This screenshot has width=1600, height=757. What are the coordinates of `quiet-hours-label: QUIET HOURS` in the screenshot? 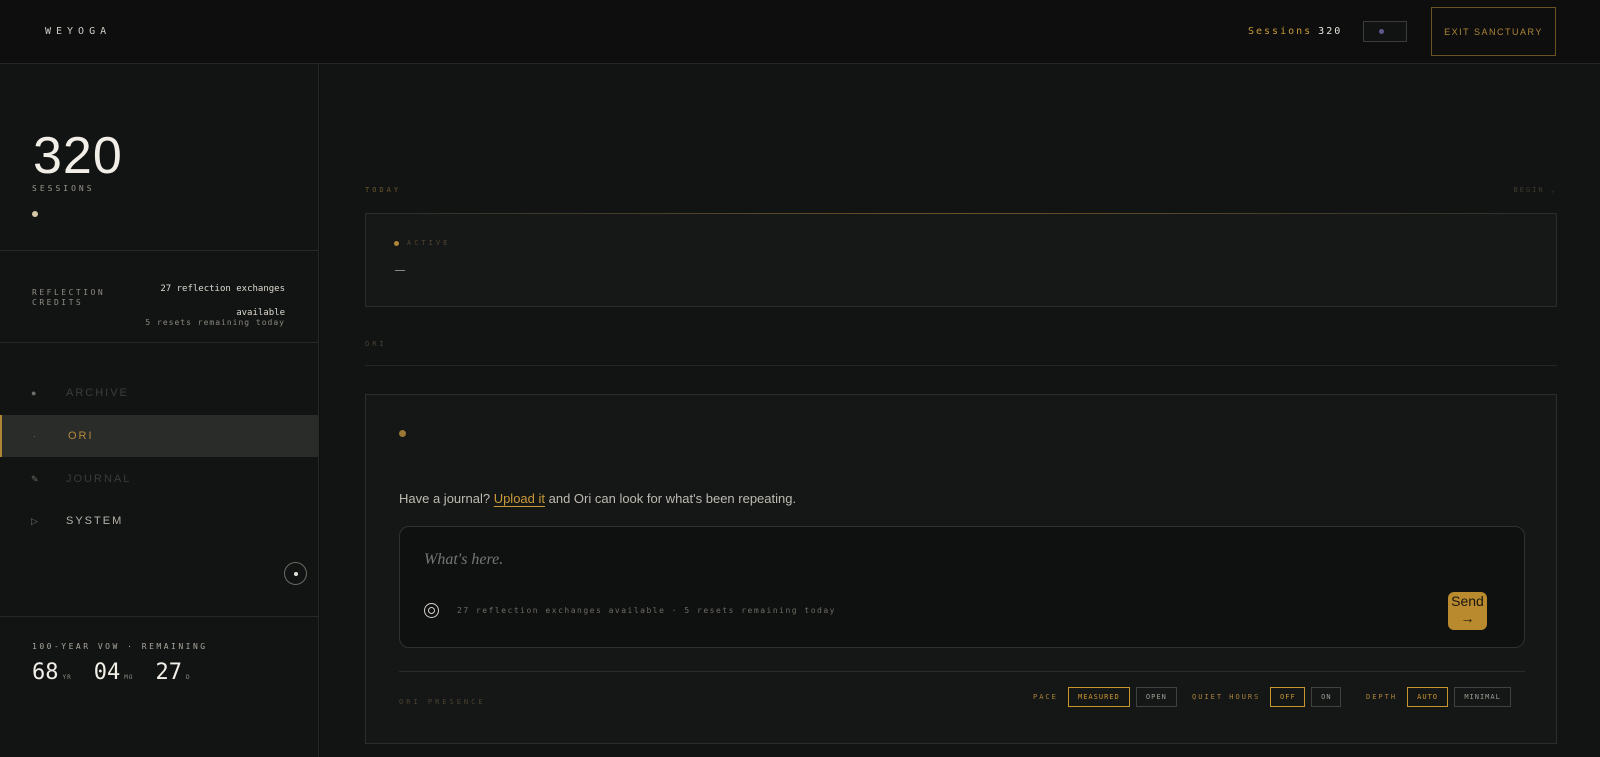 It's located at (1226, 697).